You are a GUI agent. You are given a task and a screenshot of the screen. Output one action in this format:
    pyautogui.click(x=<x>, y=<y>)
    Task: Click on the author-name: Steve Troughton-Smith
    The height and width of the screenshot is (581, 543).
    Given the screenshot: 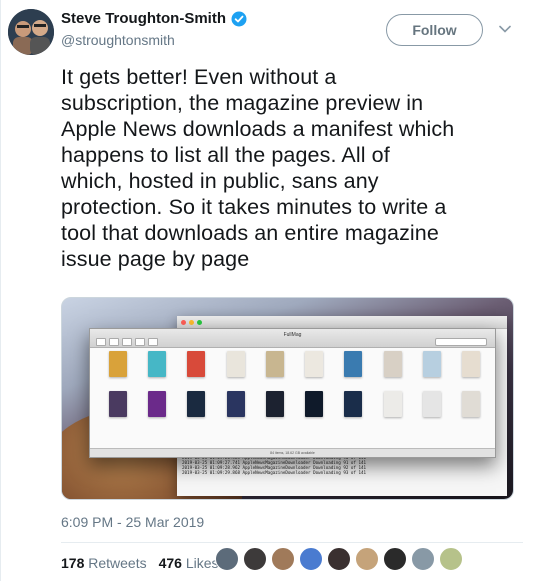 What is the action you would take?
    pyautogui.click(x=143, y=18)
    